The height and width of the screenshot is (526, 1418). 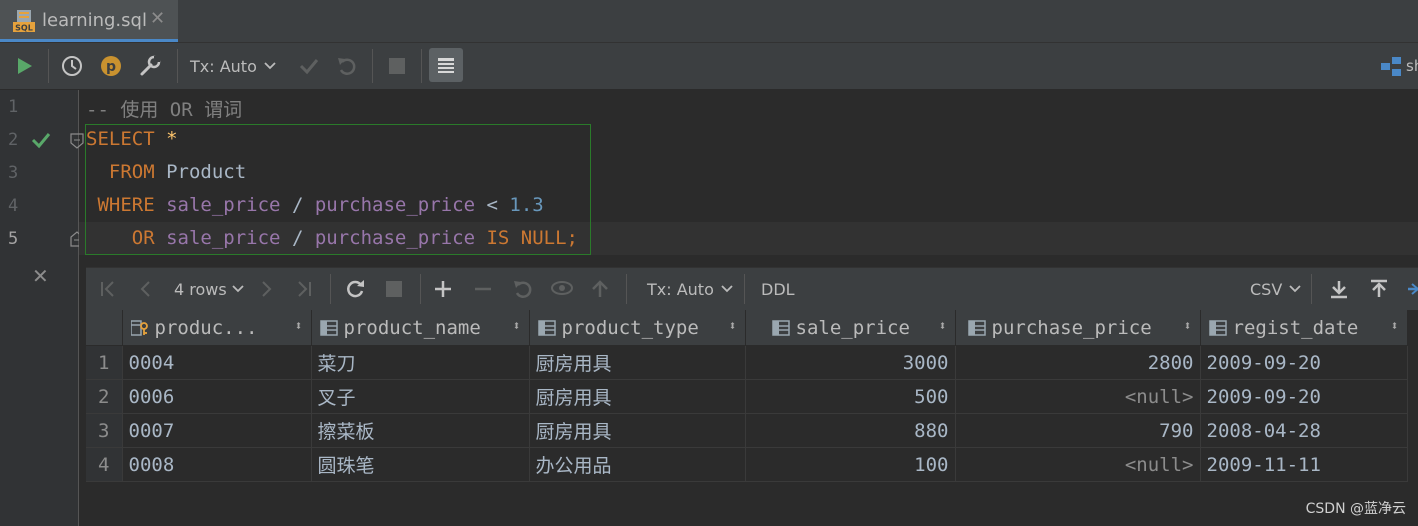 What do you see at coordinates (1399, 66) in the screenshot?
I see `session-selector: sh` at bounding box center [1399, 66].